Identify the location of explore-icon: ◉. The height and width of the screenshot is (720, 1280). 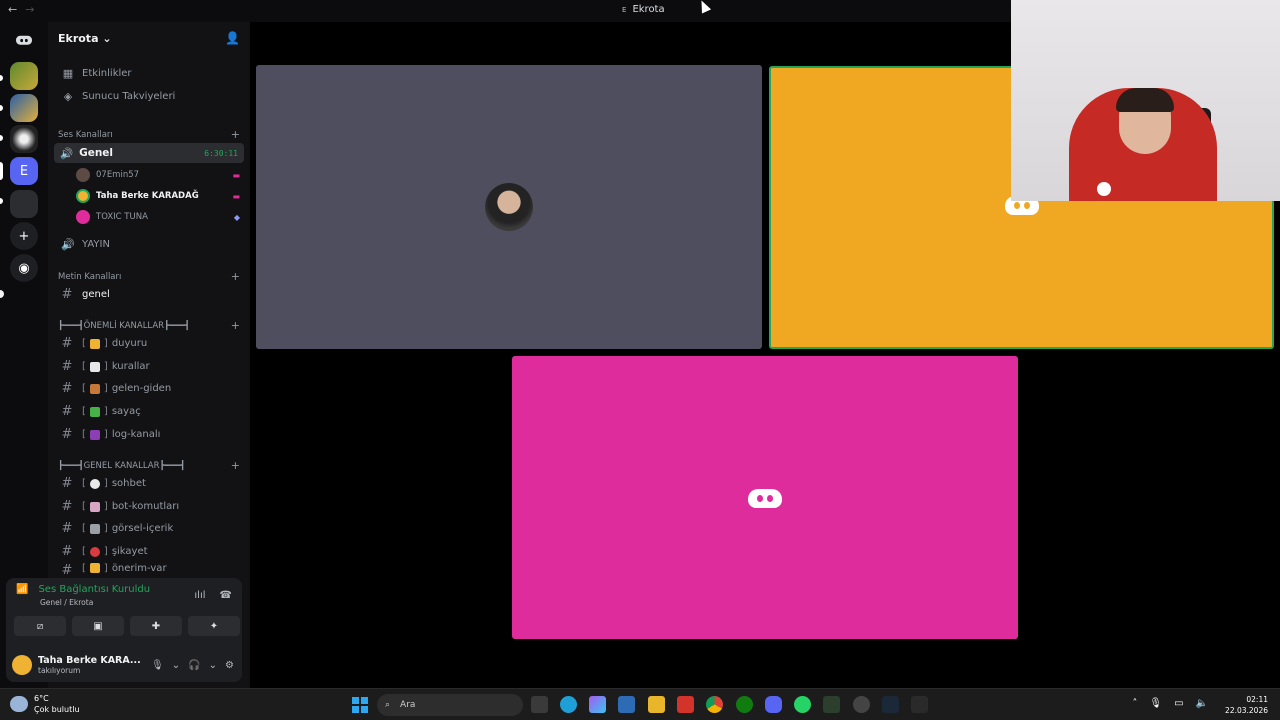
(24, 268).